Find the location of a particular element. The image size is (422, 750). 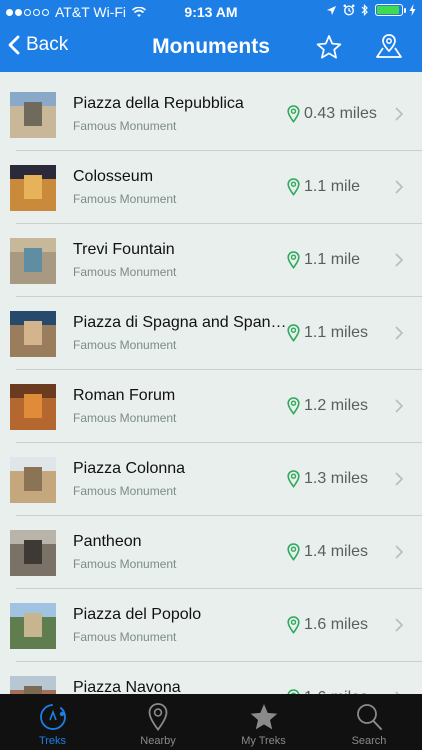

status-bar: AT&T Wi-Fi 9:13 AM is located at coordinates (211, 12).